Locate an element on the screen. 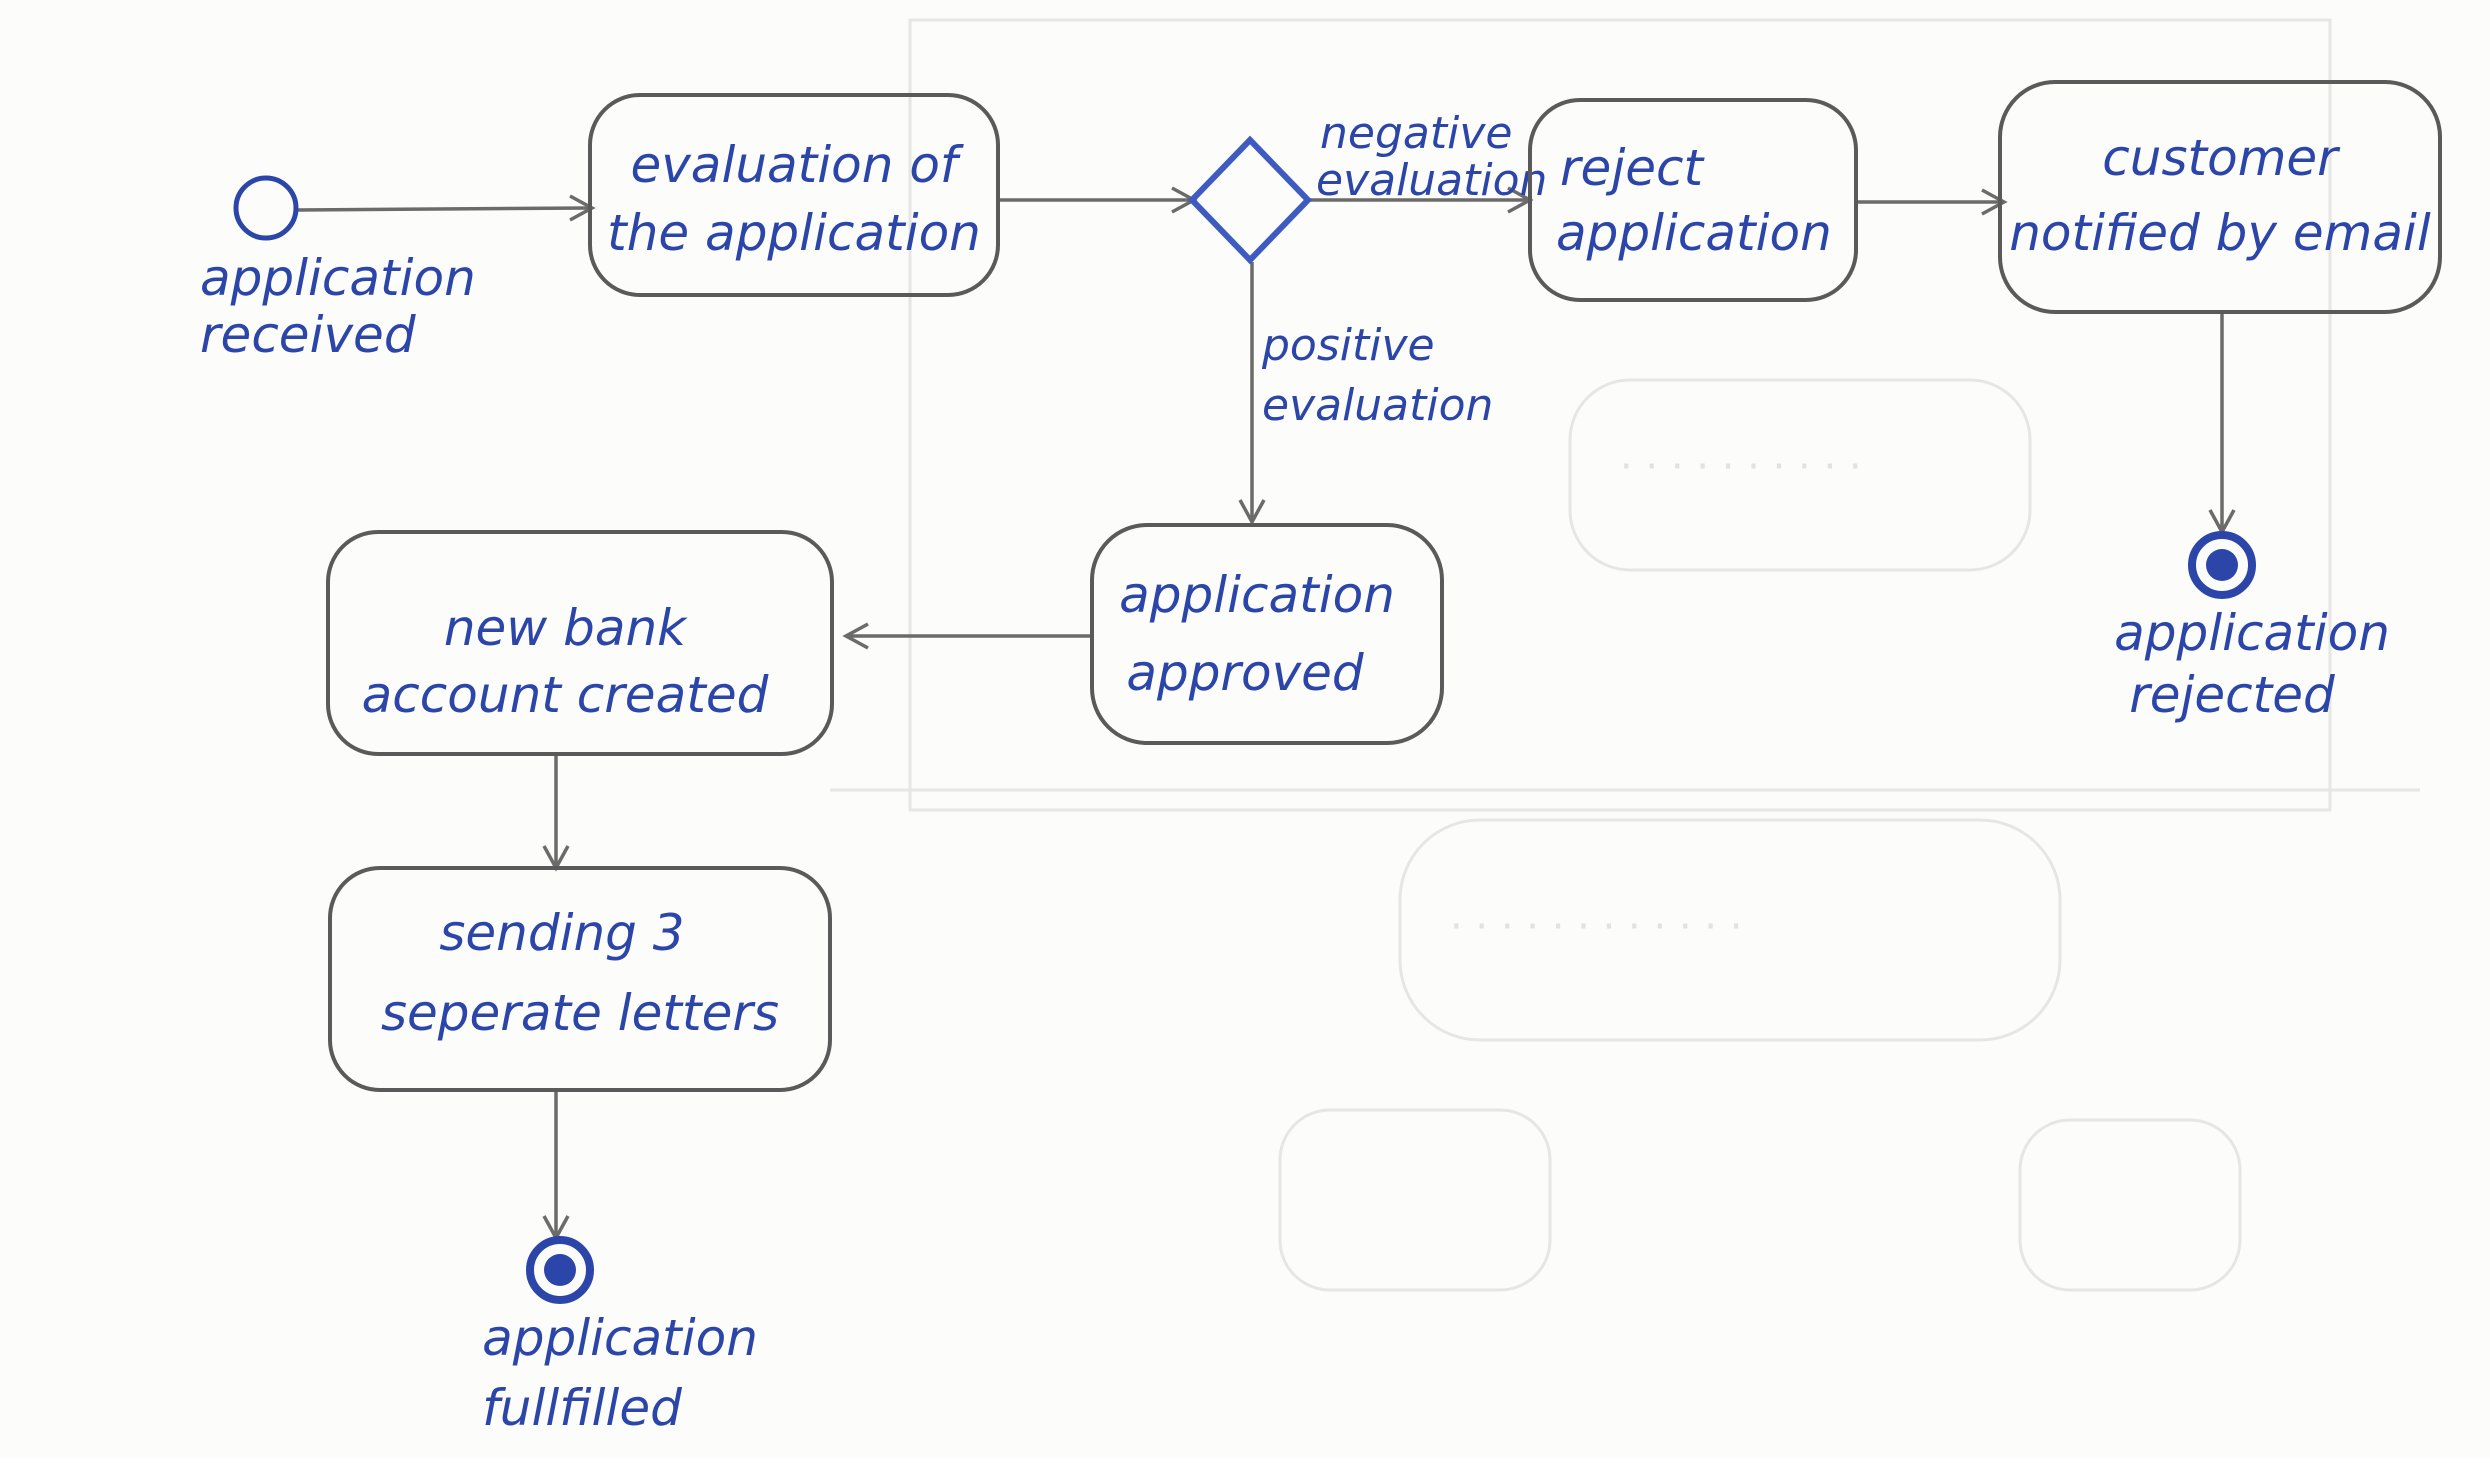  letters-line1: sending 3 is located at coordinates (561, 933).